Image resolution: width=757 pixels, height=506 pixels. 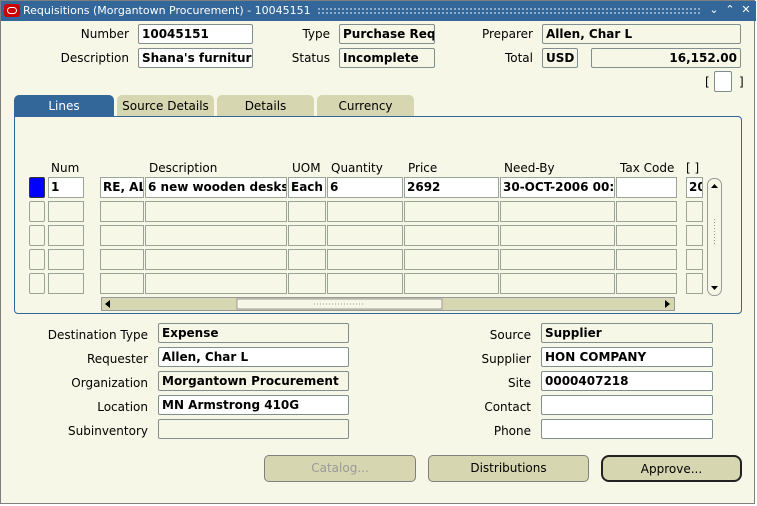 I want to click on column-header-description: Description, so click(x=183, y=168).